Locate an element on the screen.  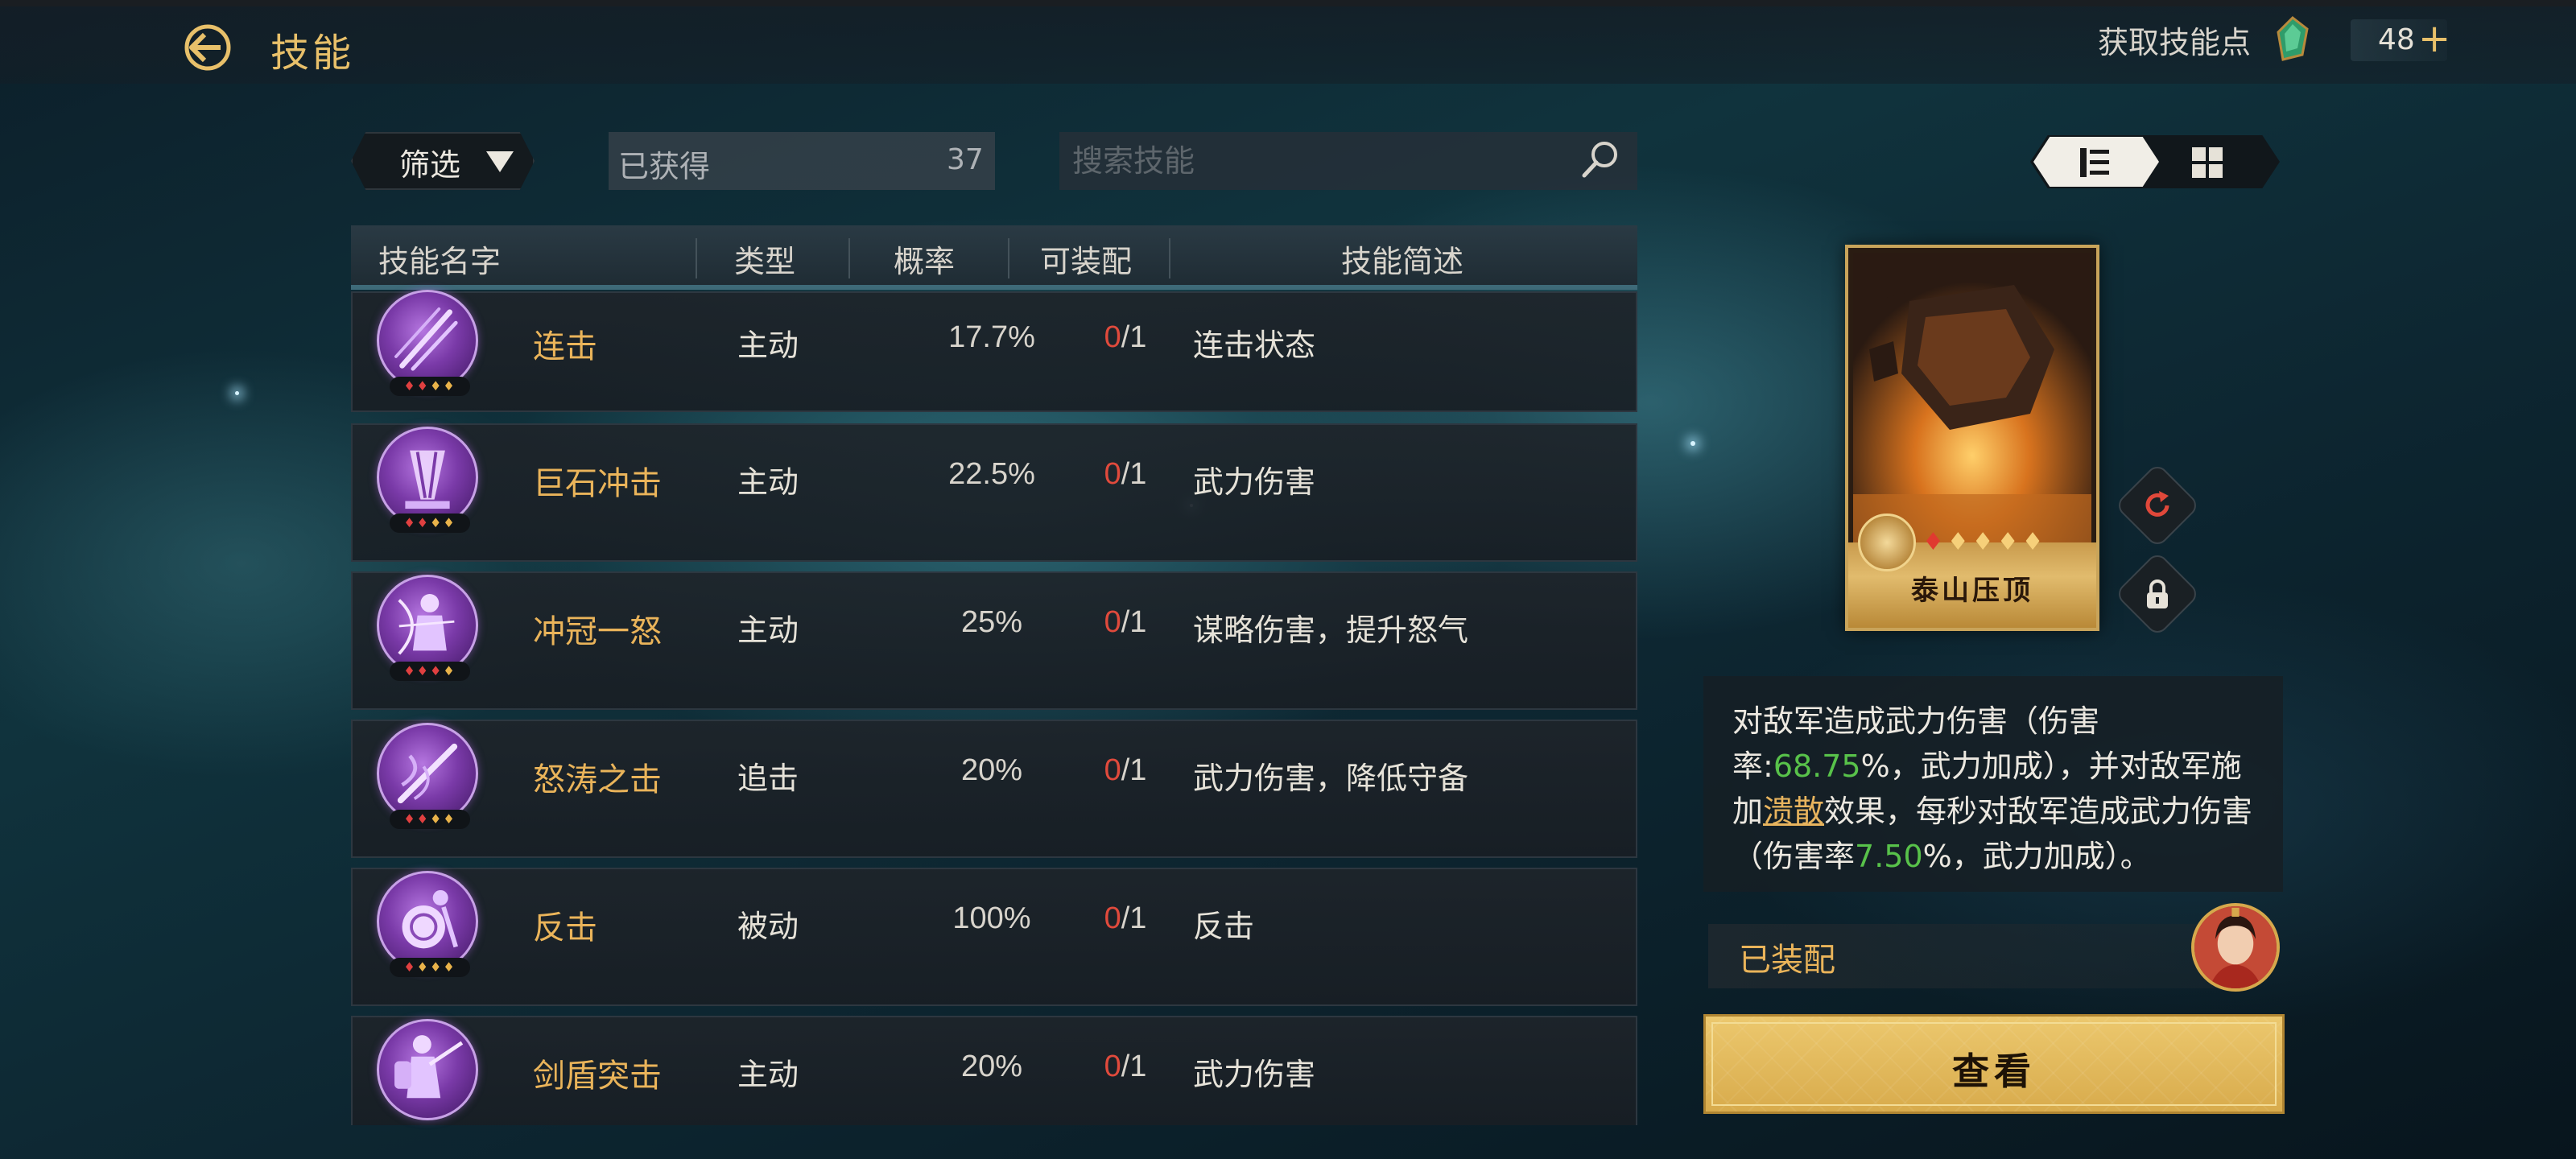
column-header-equip: 可装配 is located at coordinates (1086, 259).